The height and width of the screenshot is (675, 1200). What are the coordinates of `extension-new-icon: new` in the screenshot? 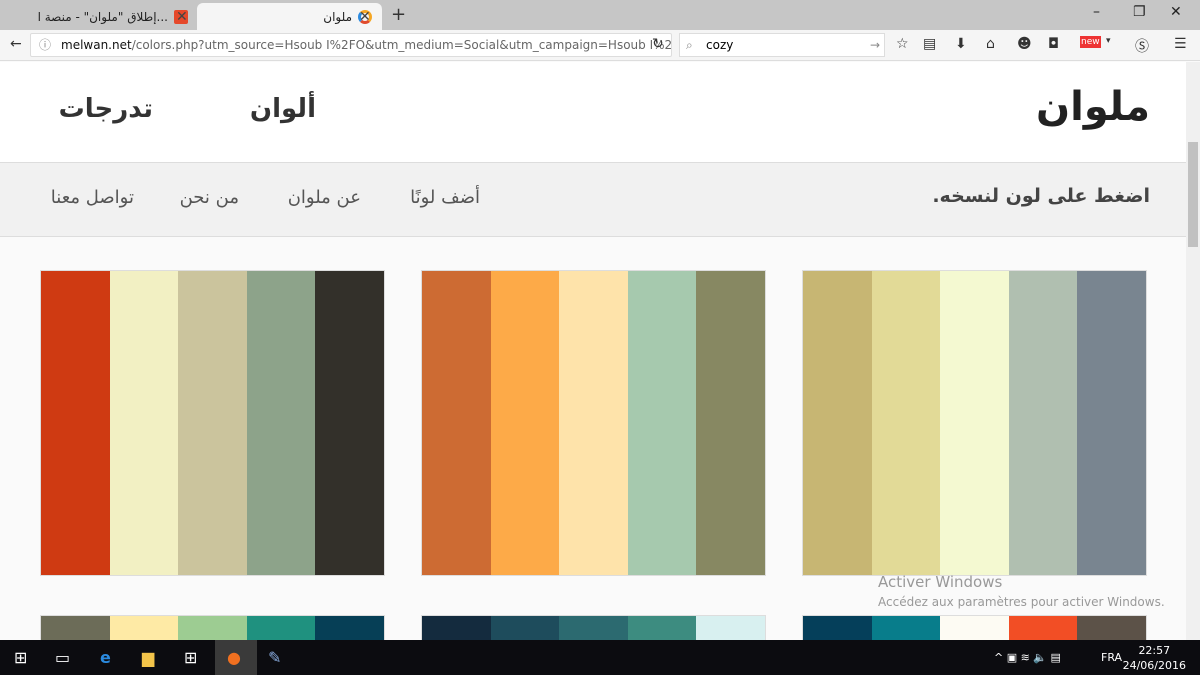 It's located at (1090, 42).